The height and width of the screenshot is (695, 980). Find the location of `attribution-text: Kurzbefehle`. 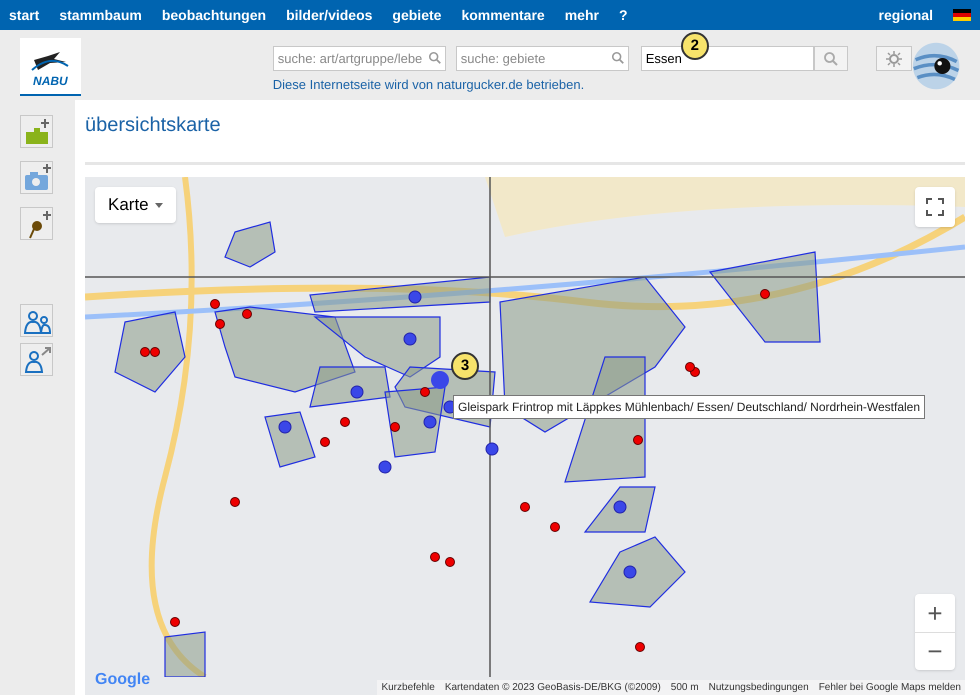

attribution-text: Kurzbefehle is located at coordinates (408, 687).